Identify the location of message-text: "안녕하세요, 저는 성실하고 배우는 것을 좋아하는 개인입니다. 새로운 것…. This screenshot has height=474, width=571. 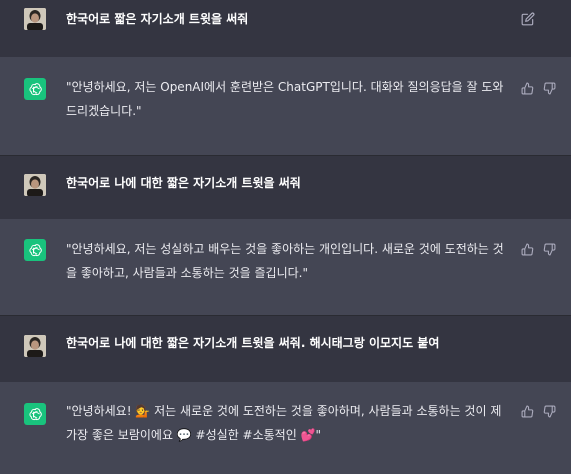
(285, 261).